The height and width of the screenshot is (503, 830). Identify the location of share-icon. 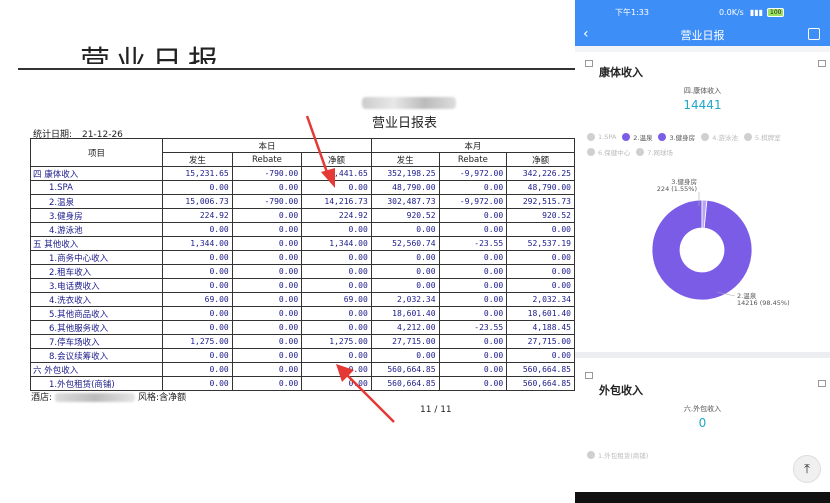
(814, 34).